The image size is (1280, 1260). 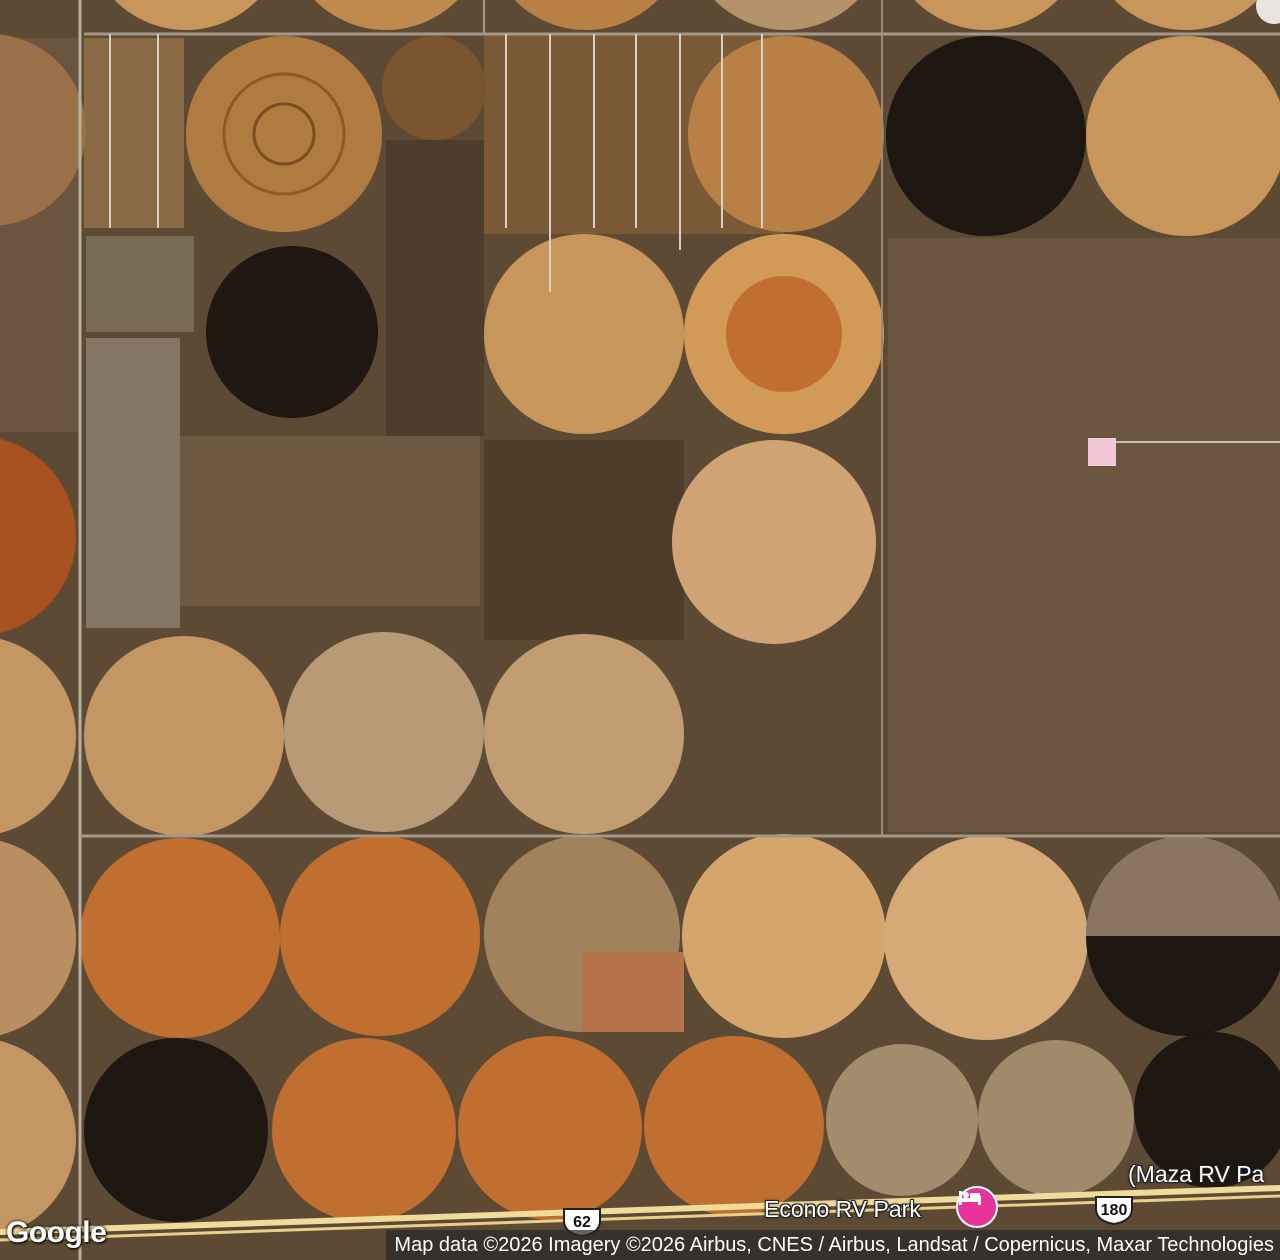 What do you see at coordinates (977, 1207) in the screenshot?
I see `hotel-bed-icon` at bounding box center [977, 1207].